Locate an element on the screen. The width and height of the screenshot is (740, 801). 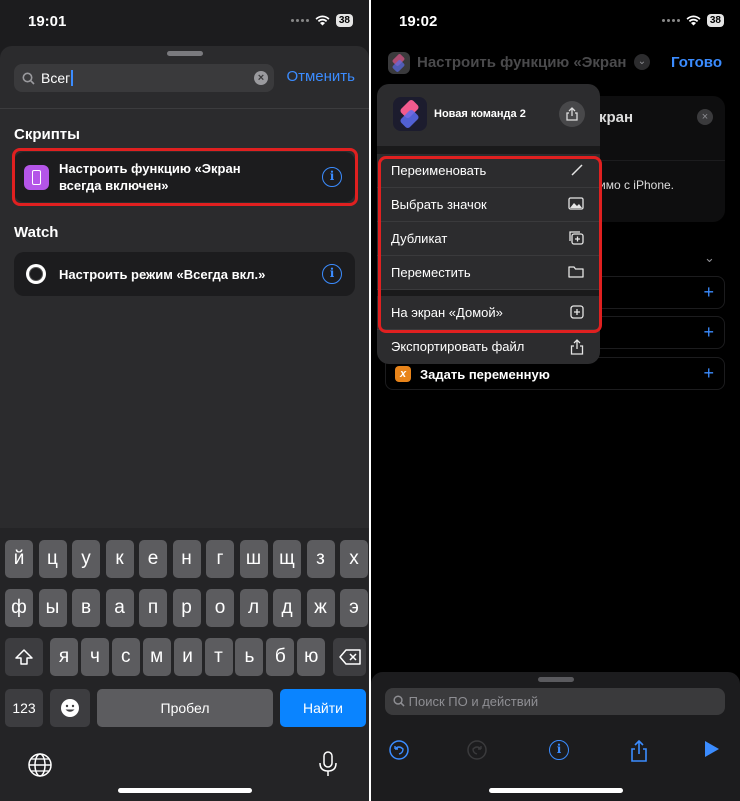
shift-key is located at coordinates (24, 657).